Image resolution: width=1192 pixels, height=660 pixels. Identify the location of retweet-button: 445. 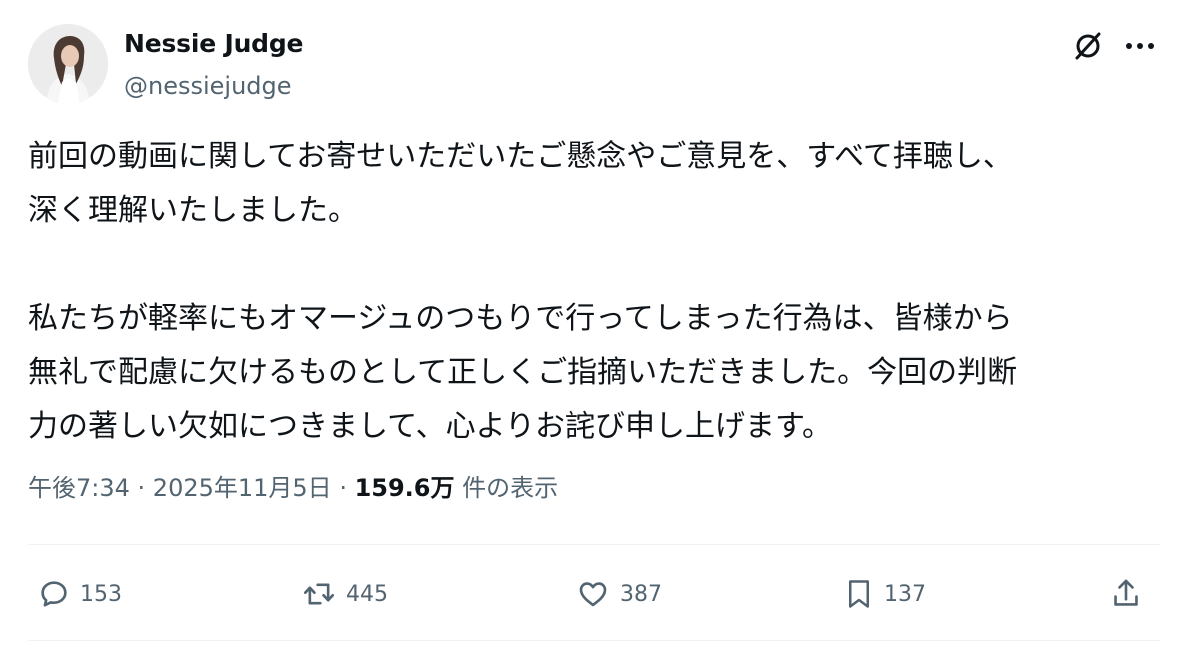
(345, 594).